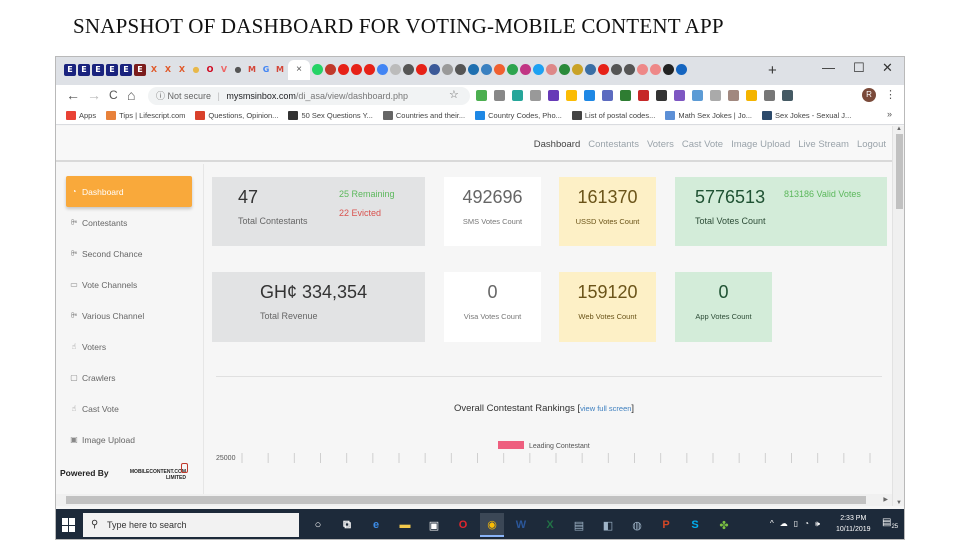  What do you see at coordinates (512, 69) in the screenshot?
I see `d-favicon-icon` at bounding box center [512, 69].